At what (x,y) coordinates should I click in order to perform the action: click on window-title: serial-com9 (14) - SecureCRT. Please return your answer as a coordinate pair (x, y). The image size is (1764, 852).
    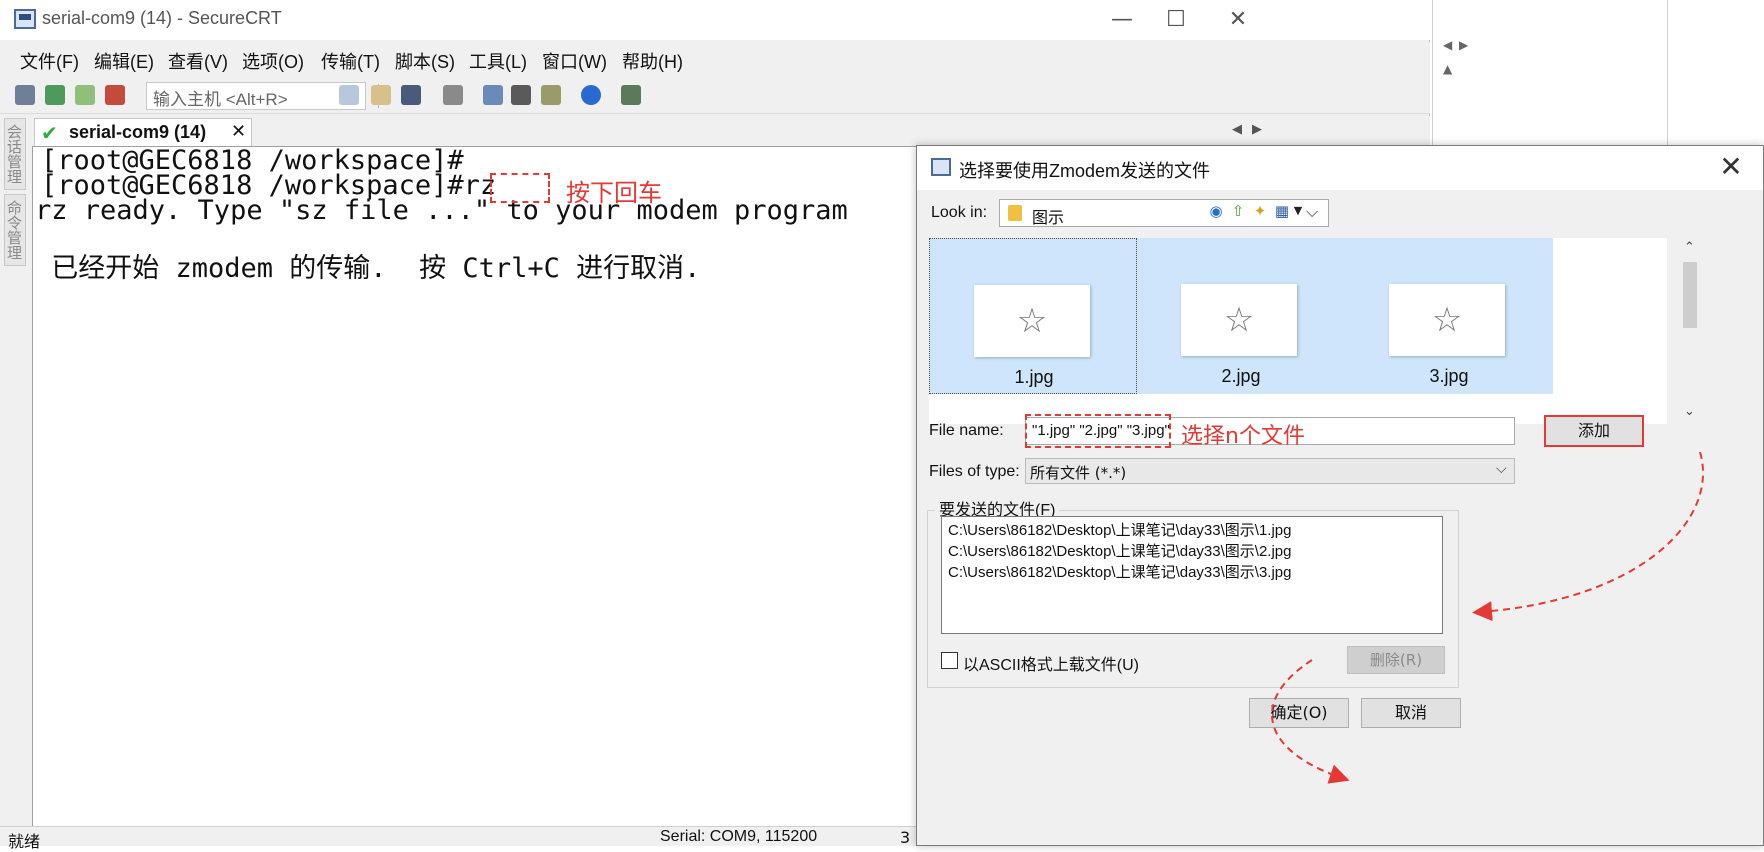
    Looking at the image, I should click on (162, 18).